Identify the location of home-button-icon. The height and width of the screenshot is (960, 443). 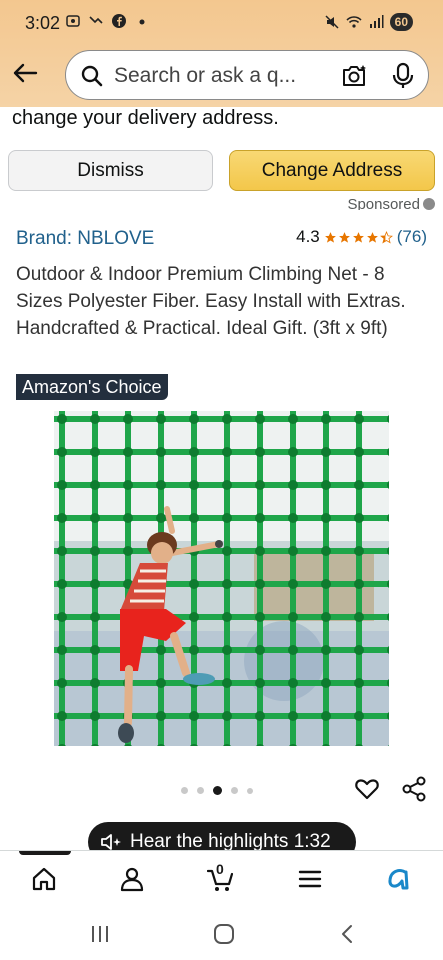
(224, 934).